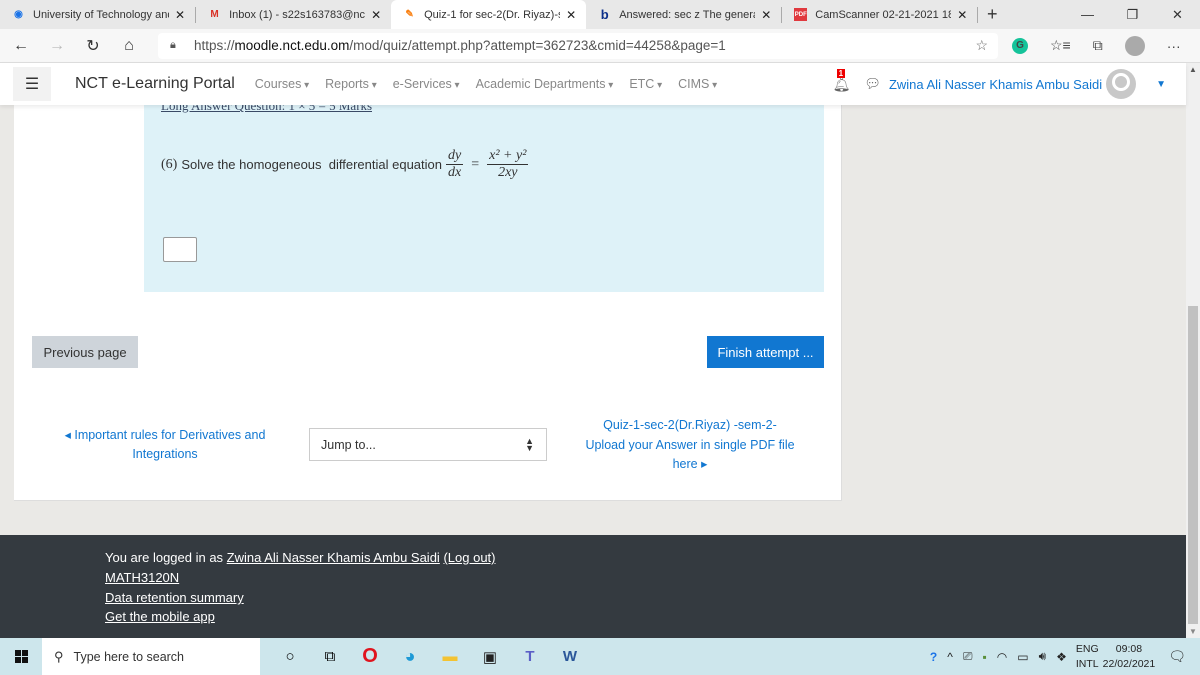 Image resolution: width=1200 pixels, height=675 pixels. I want to click on dropbox-icon: ❖, so click(1061, 657).